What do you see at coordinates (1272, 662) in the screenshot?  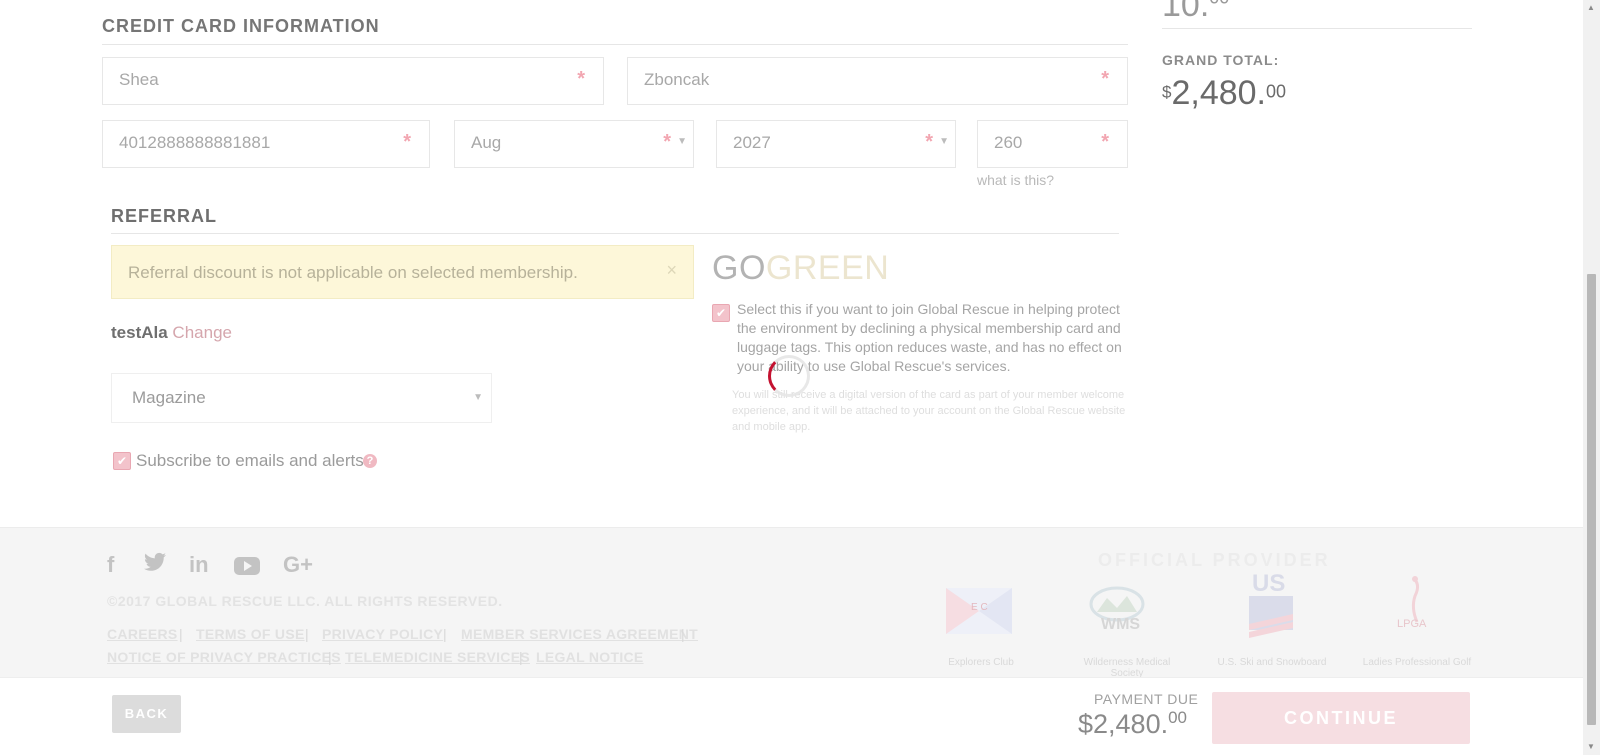 I see `ussa-caption: U.S. Ski and Snowboard` at bounding box center [1272, 662].